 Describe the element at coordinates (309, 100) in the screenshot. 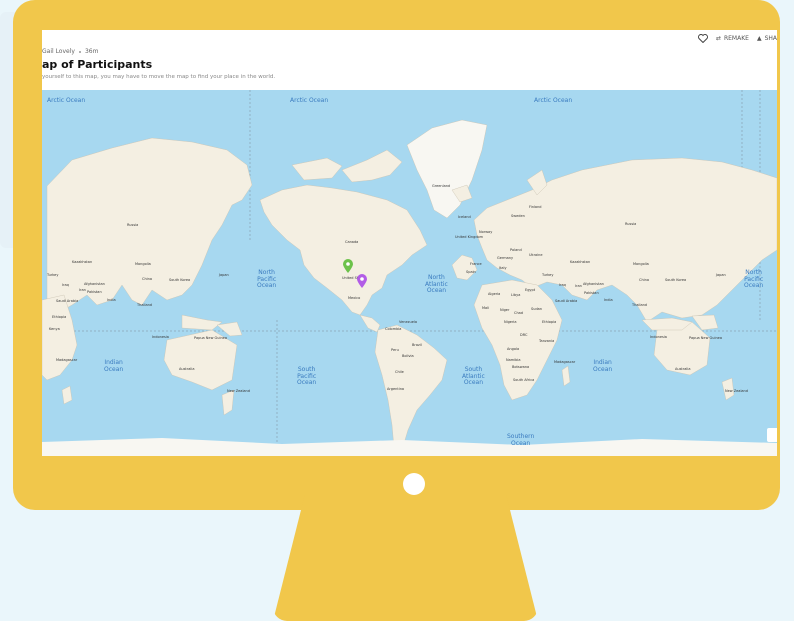

I see `ocean-label-arctic-2: Arctic Ocean` at that location.